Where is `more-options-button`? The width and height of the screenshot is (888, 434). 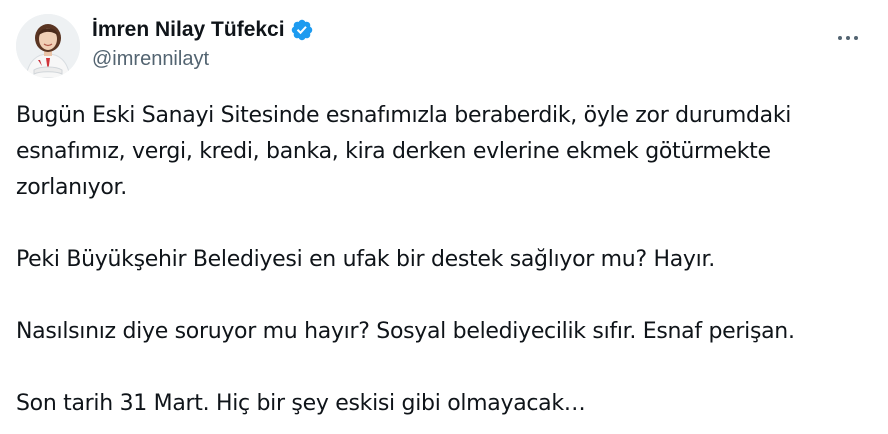
more-options-button is located at coordinates (848, 38).